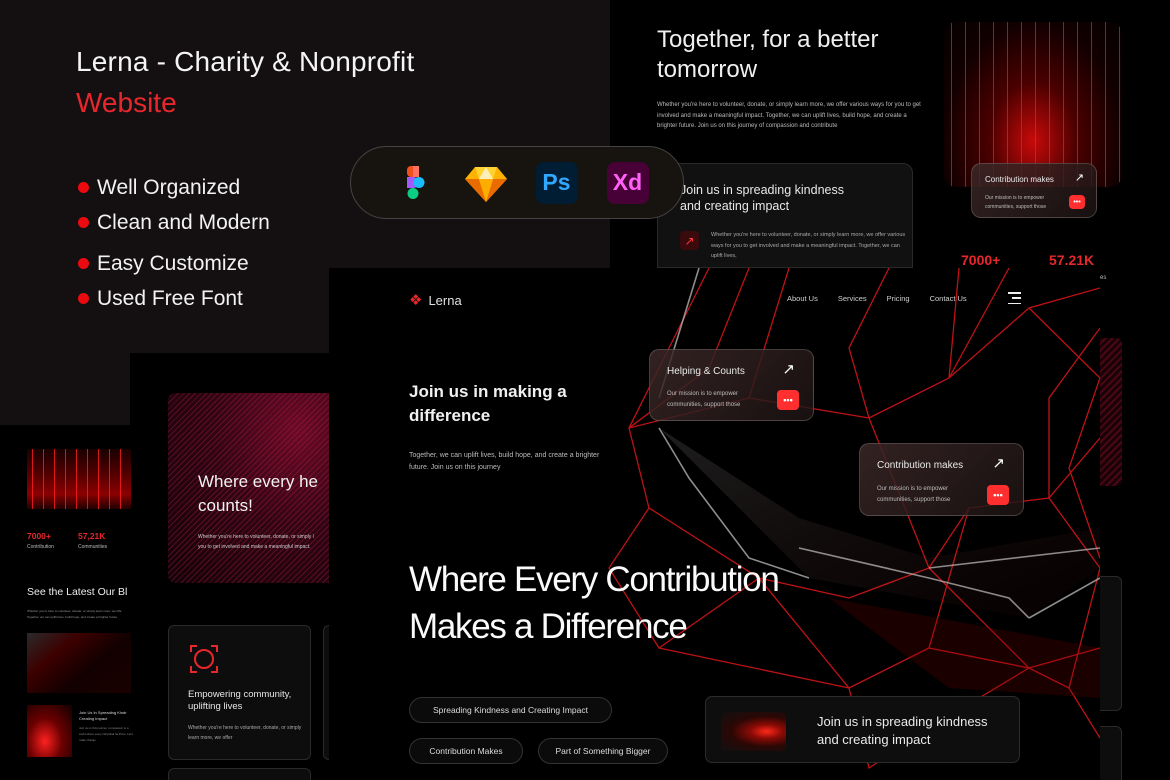  Describe the element at coordinates (245, 61) in the screenshot. I see `promo-title: Lerna - Charity & Nonprofit` at that location.